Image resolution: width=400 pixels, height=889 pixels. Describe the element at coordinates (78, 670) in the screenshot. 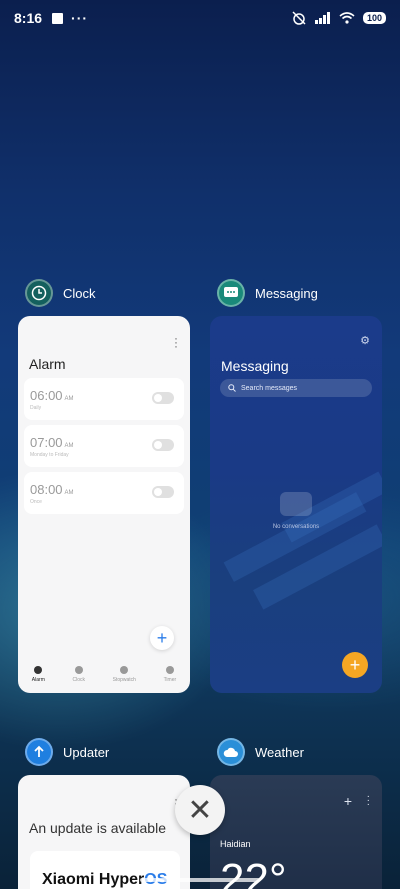

I see `clock-icon` at that location.